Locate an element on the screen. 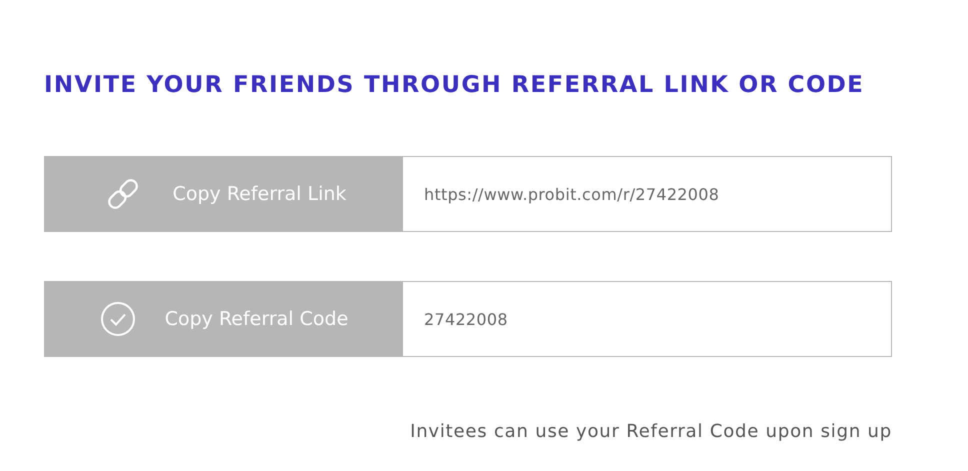 This screenshot has width=968, height=471. section-title: INVITE YOUR FRIENDS THROUGH REFERRAL LINK OR CODE is located at coordinates (455, 85).